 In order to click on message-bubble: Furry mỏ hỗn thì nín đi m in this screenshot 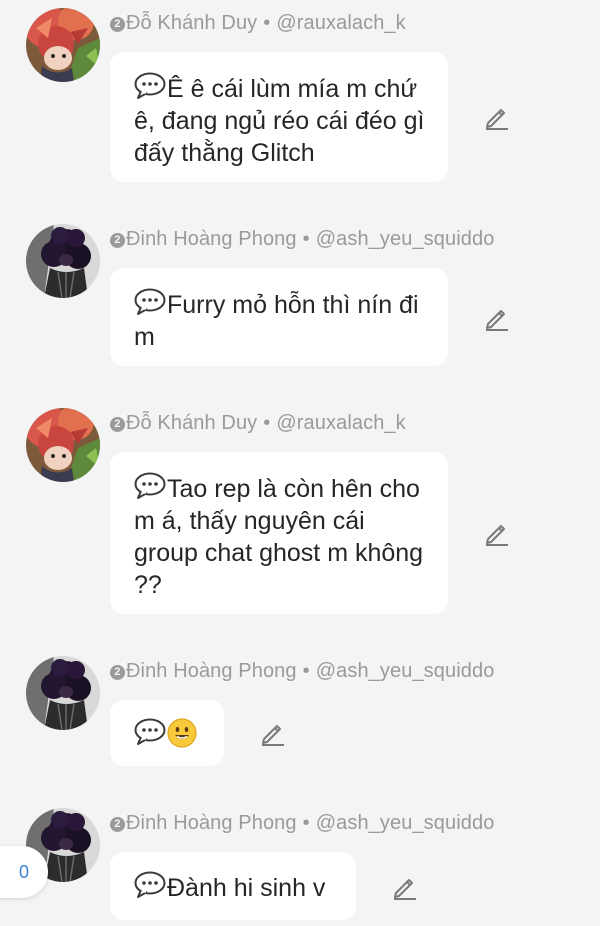, I will do `click(279, 317)`.